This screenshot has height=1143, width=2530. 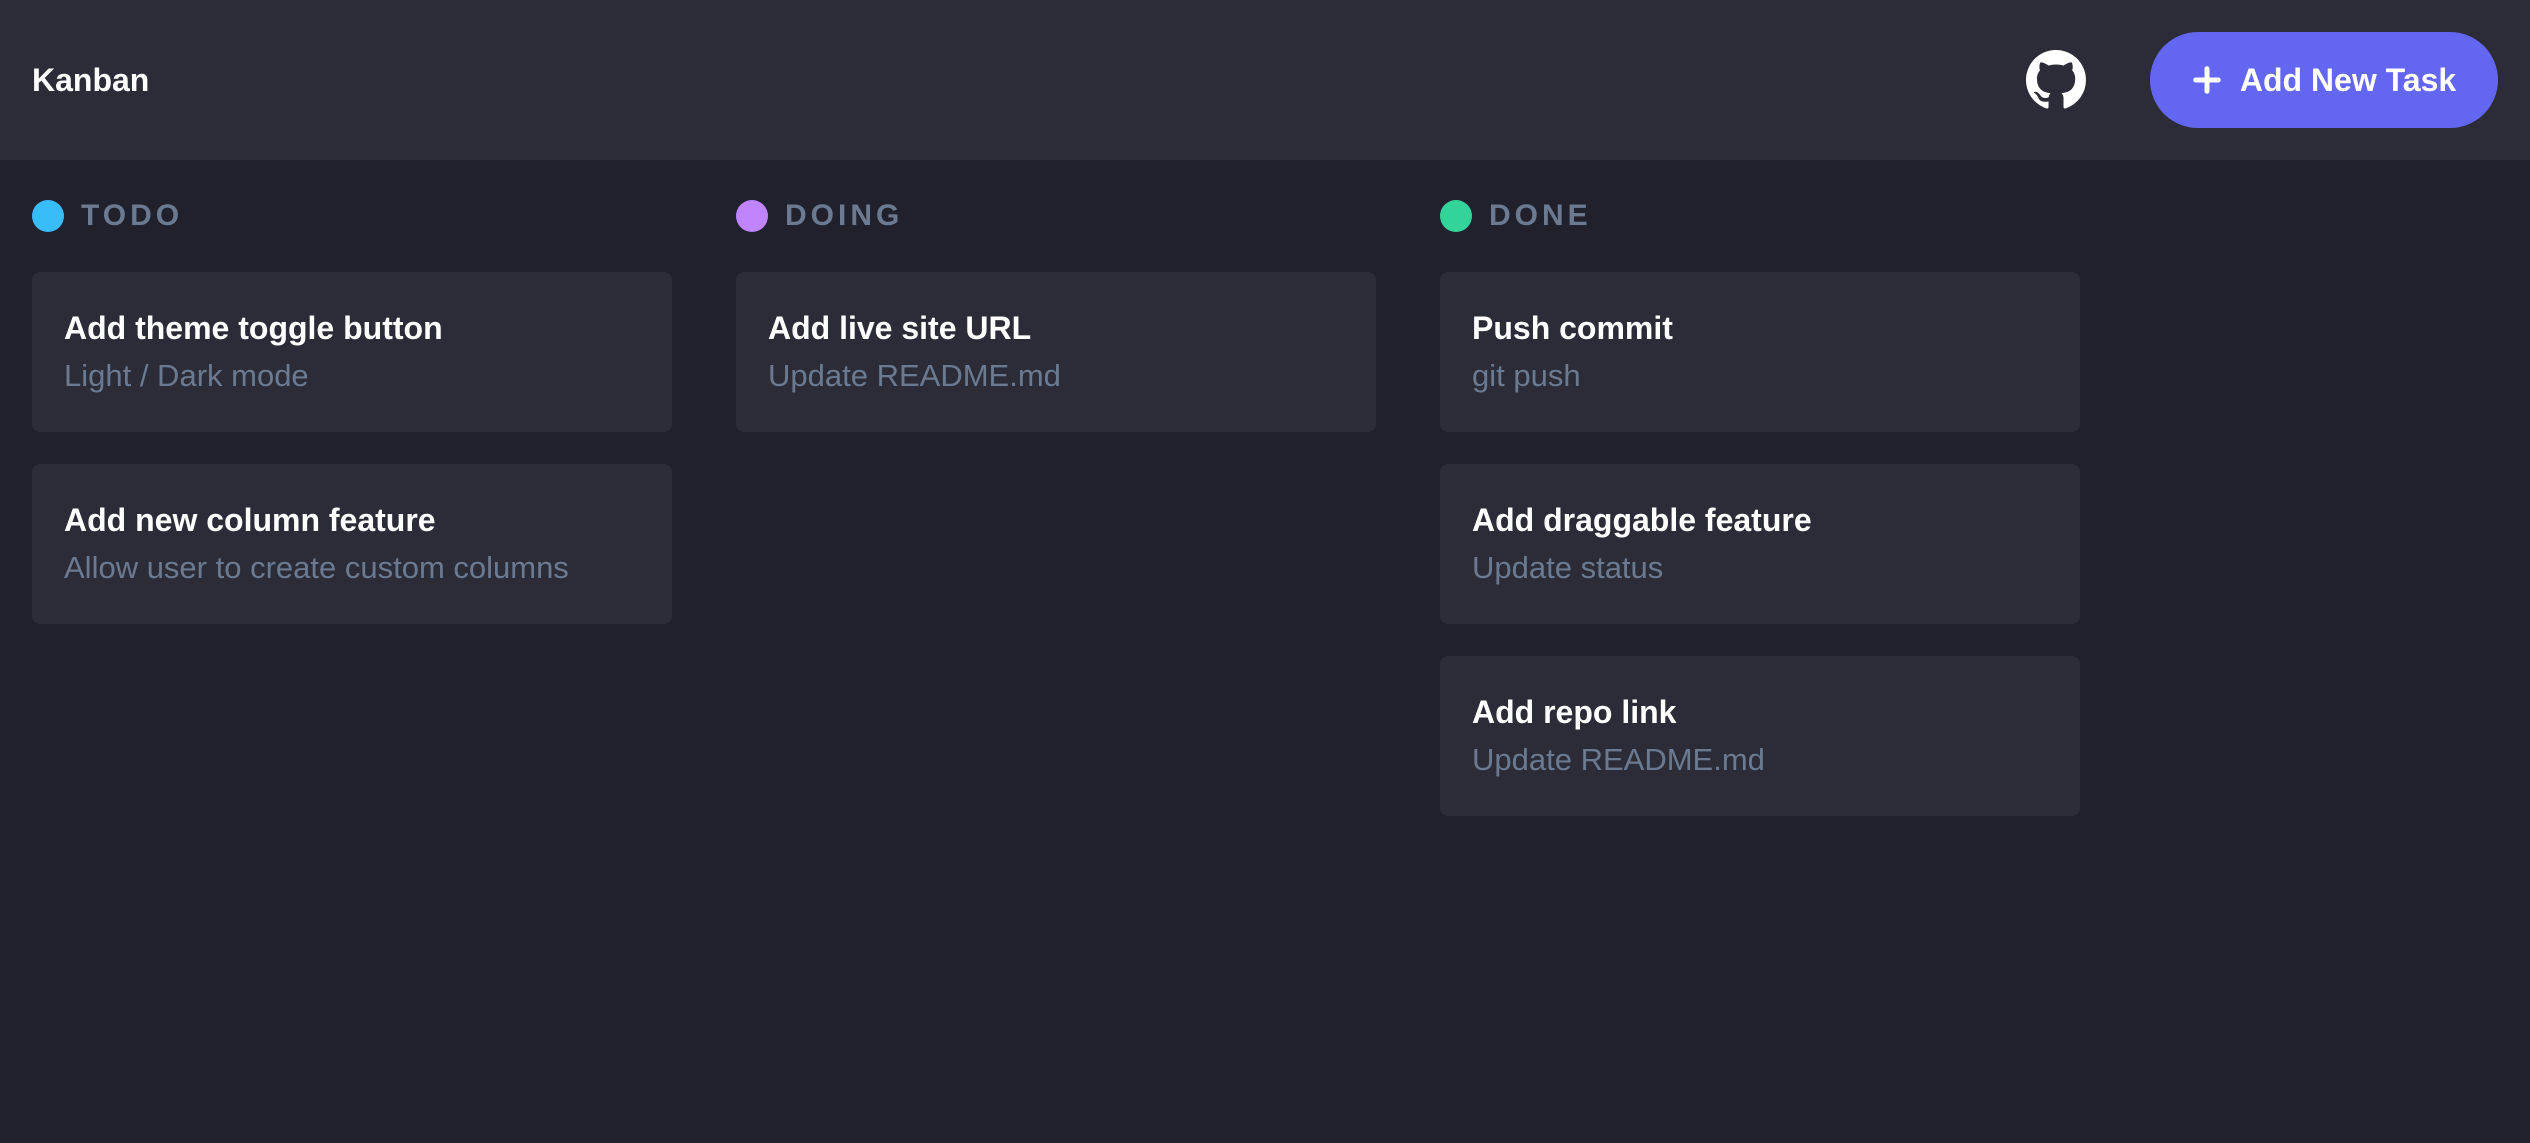 I want to click on task-title: Add repo link, so click(x=1574, y=712).